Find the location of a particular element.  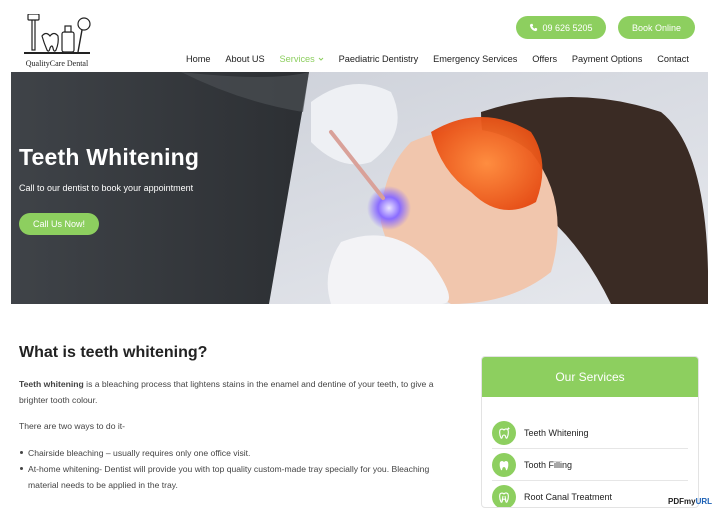

nav-offers: Offers is located at coordinates (544, 59).